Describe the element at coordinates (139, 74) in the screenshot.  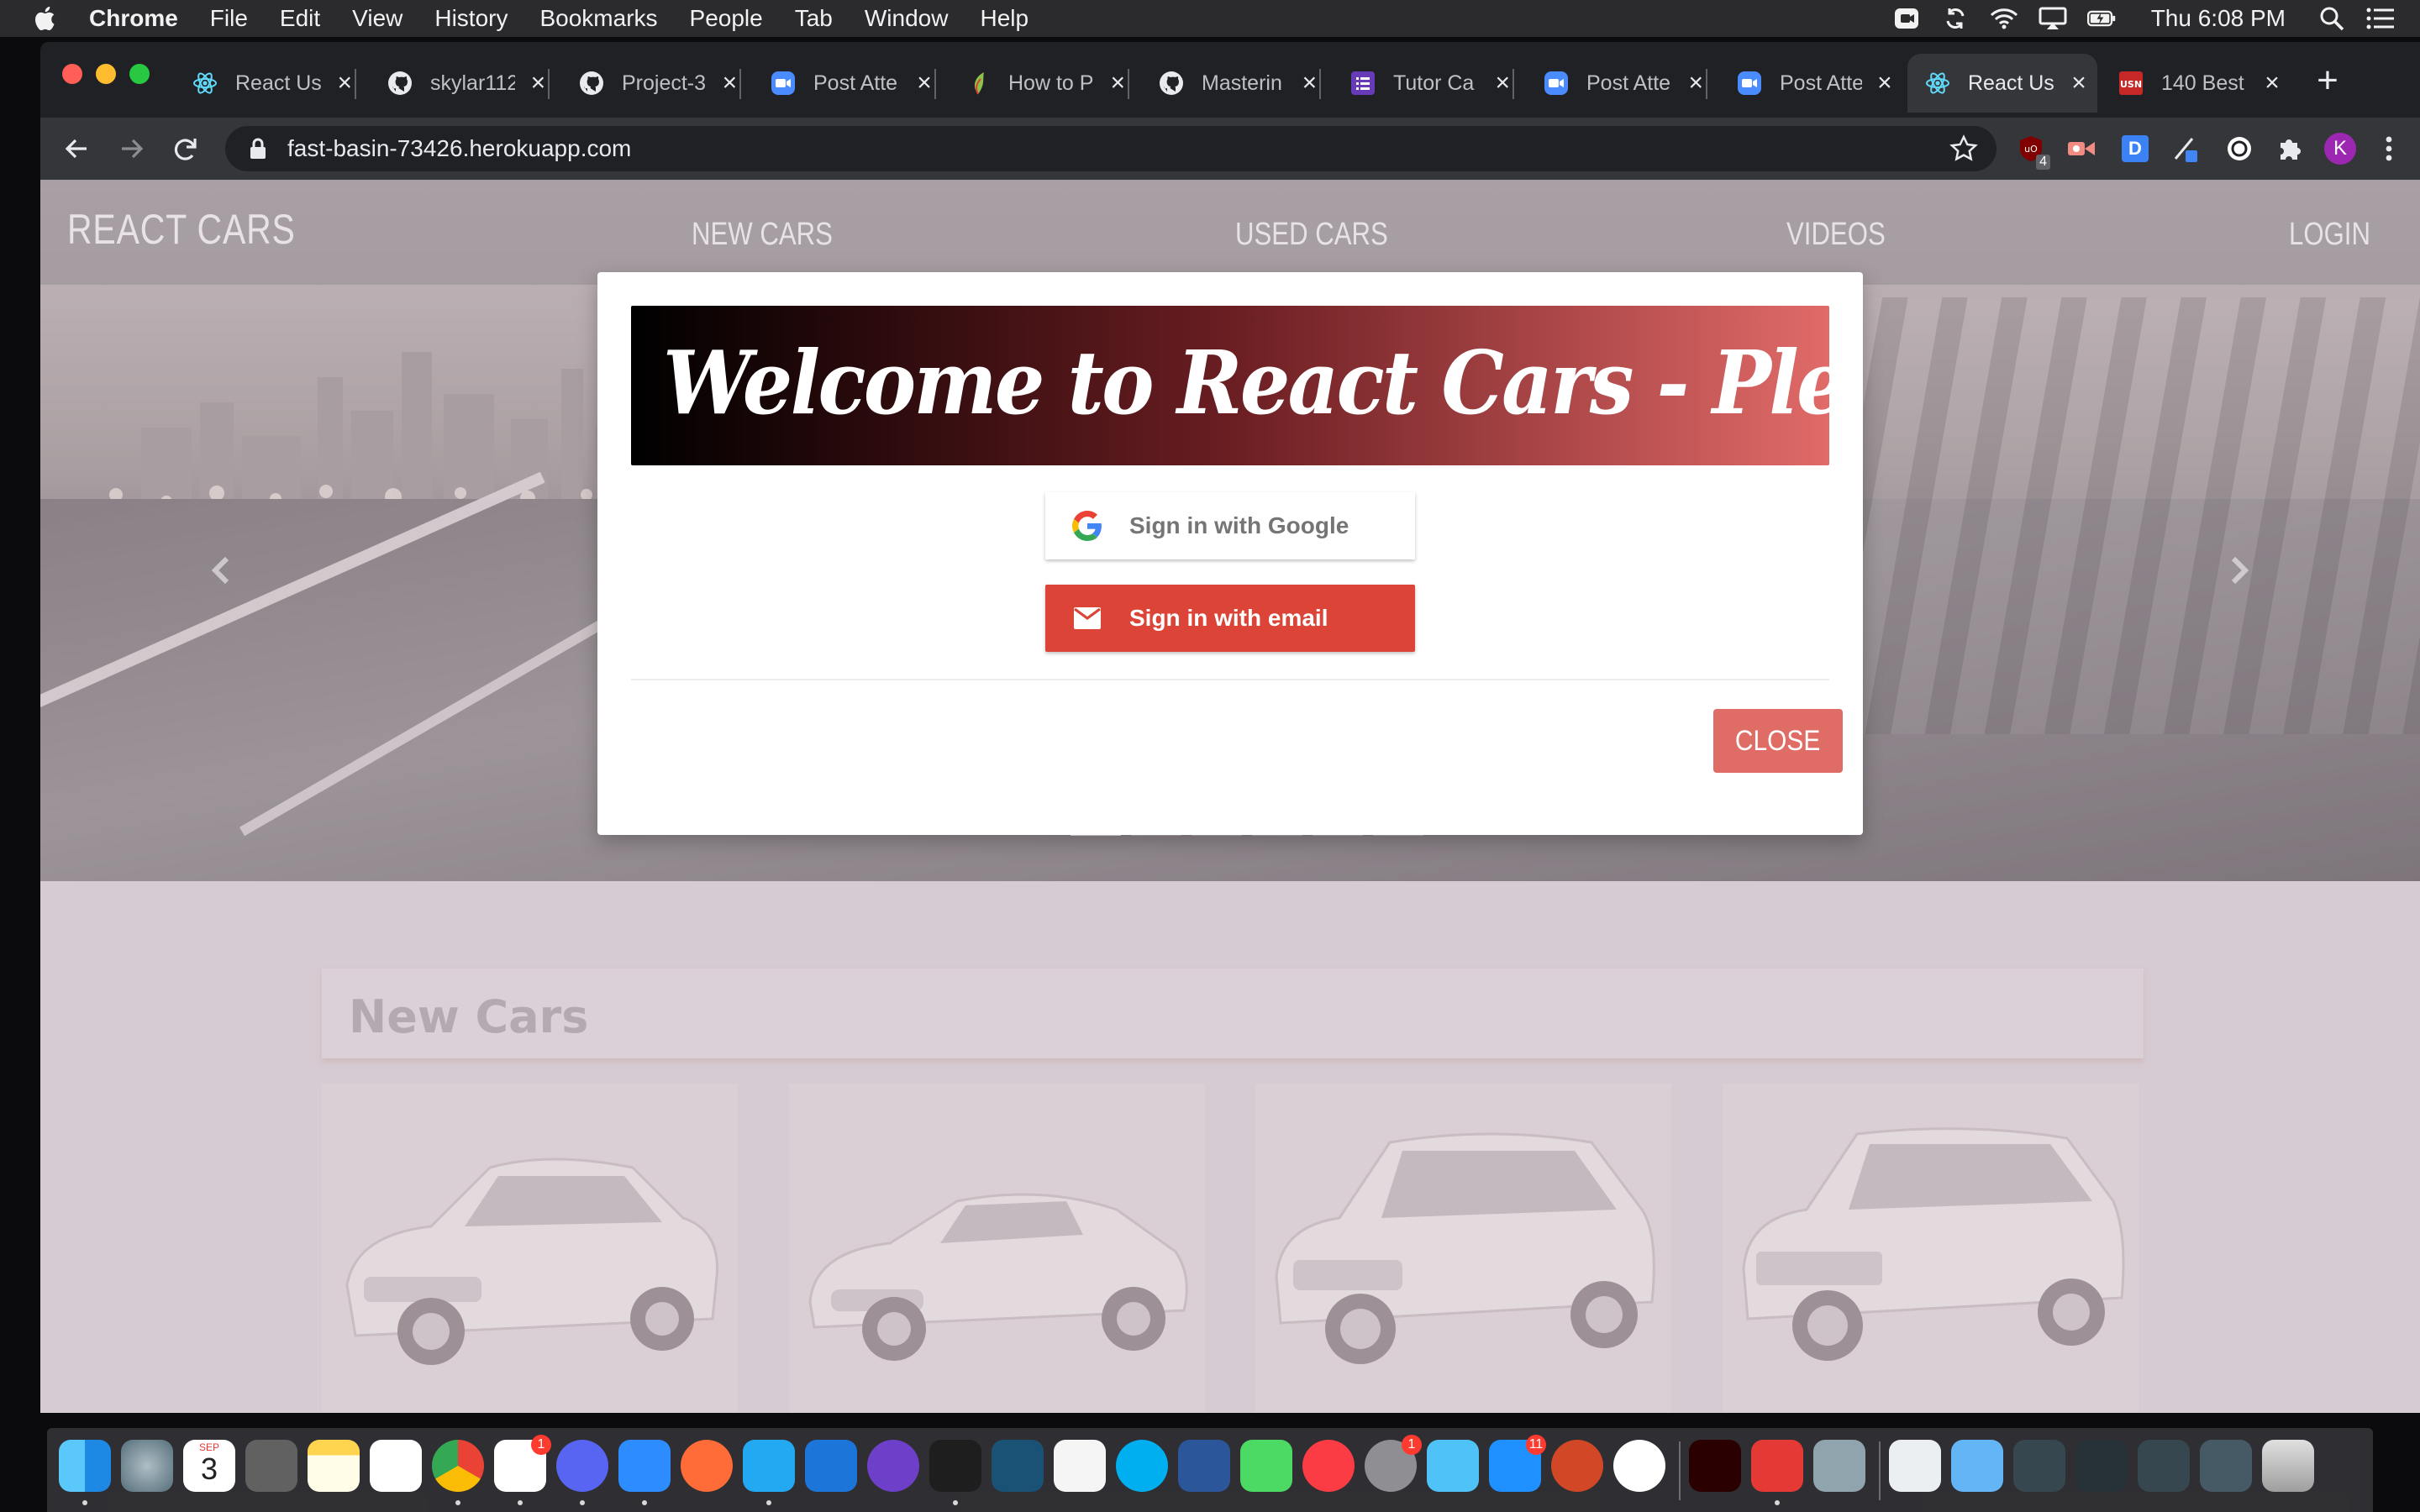
I see `window-zoom-button` at that location.